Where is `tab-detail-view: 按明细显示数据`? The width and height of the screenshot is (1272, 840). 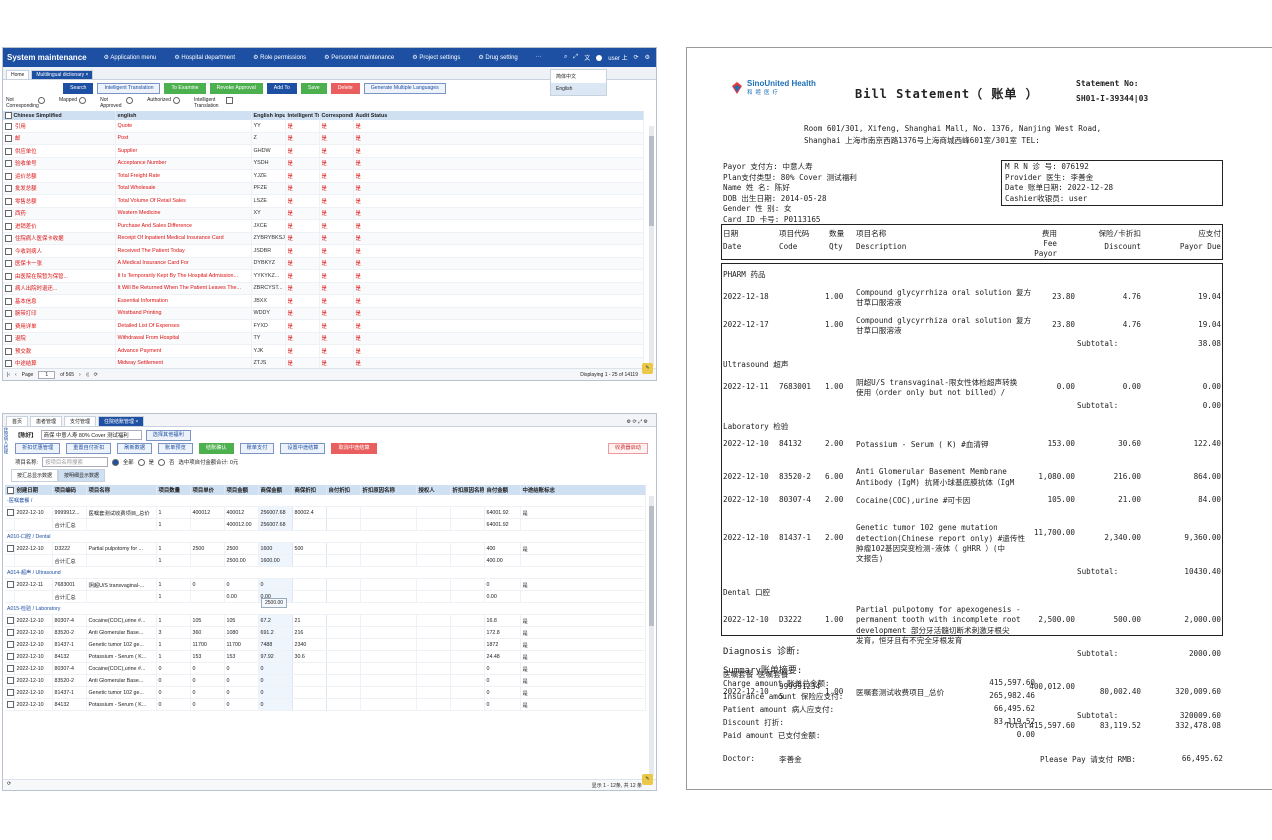
tab-detail-view: 按明细显示数据 is located at coordinates (82, 475).